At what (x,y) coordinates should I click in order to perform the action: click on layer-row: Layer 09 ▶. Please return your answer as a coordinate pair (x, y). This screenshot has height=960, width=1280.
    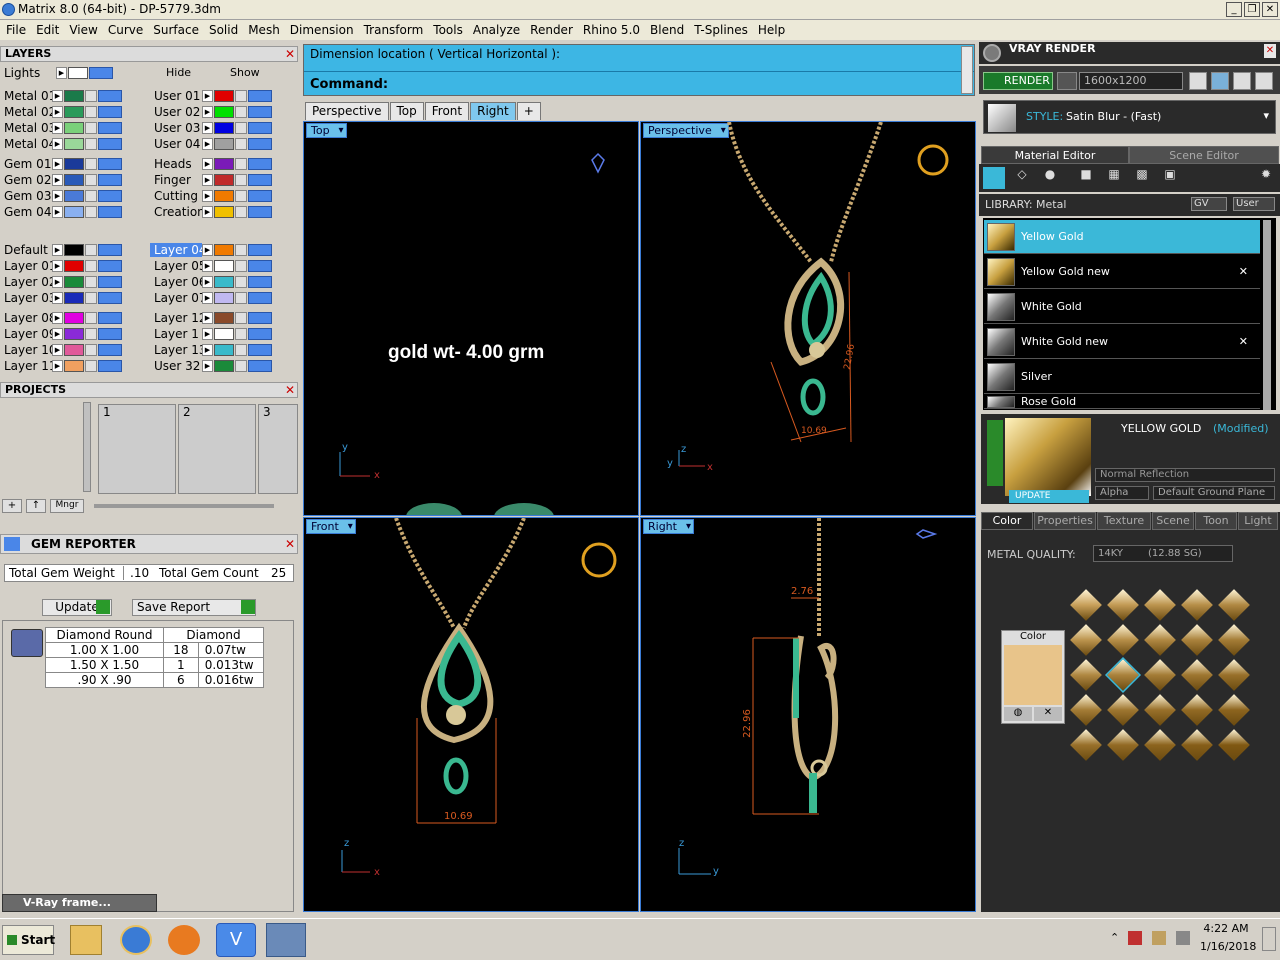
    Looking at the image, I should click on (72, 333).